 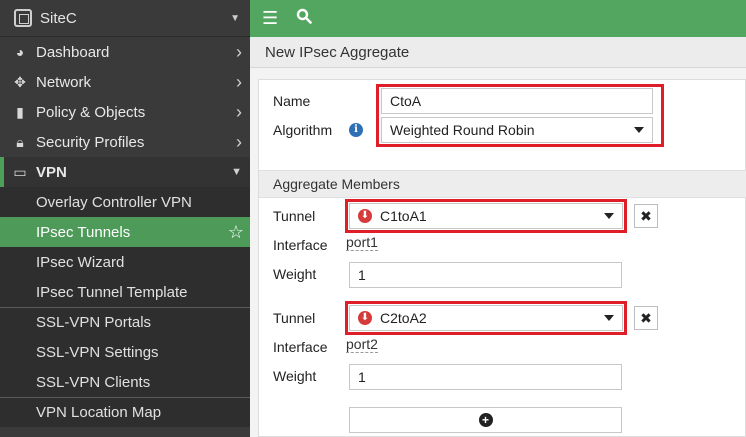 What do you see at coordinates (23, 18) in the screenshot?
I see `device-icon` at bounding box center [23, 18].